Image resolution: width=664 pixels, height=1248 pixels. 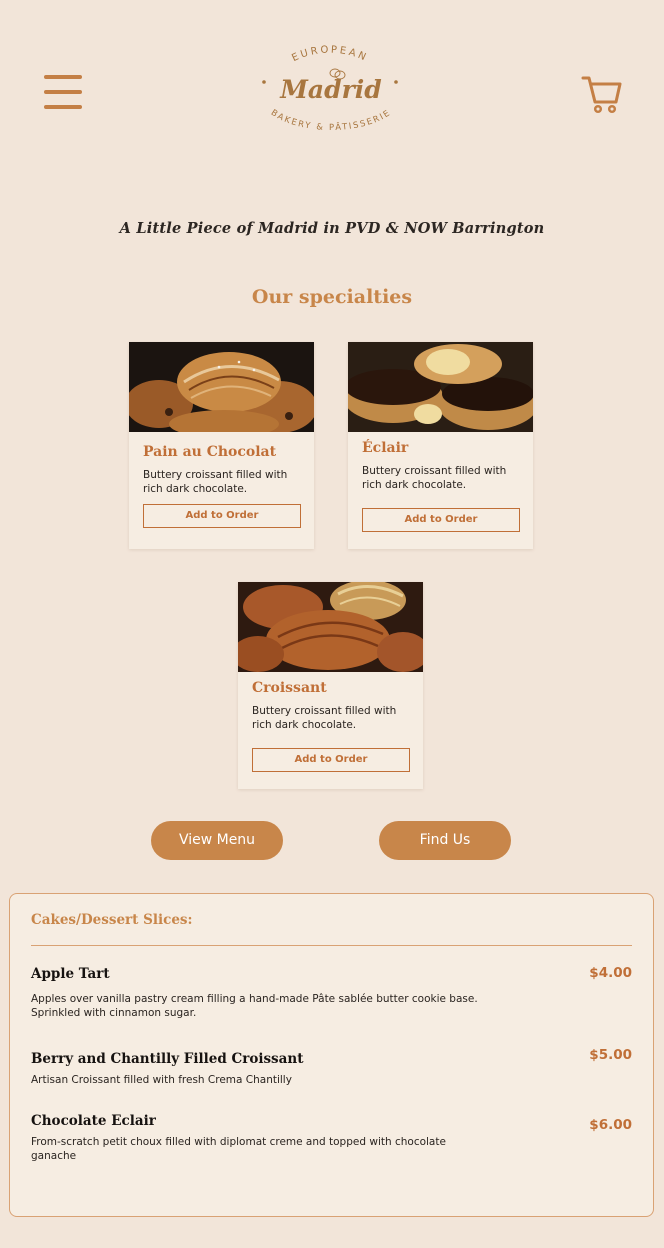 What do you see at coordinates (217, 840) in the screenshot?
I see `view-menu-button: View Menu` at bounding box center [217, 840].